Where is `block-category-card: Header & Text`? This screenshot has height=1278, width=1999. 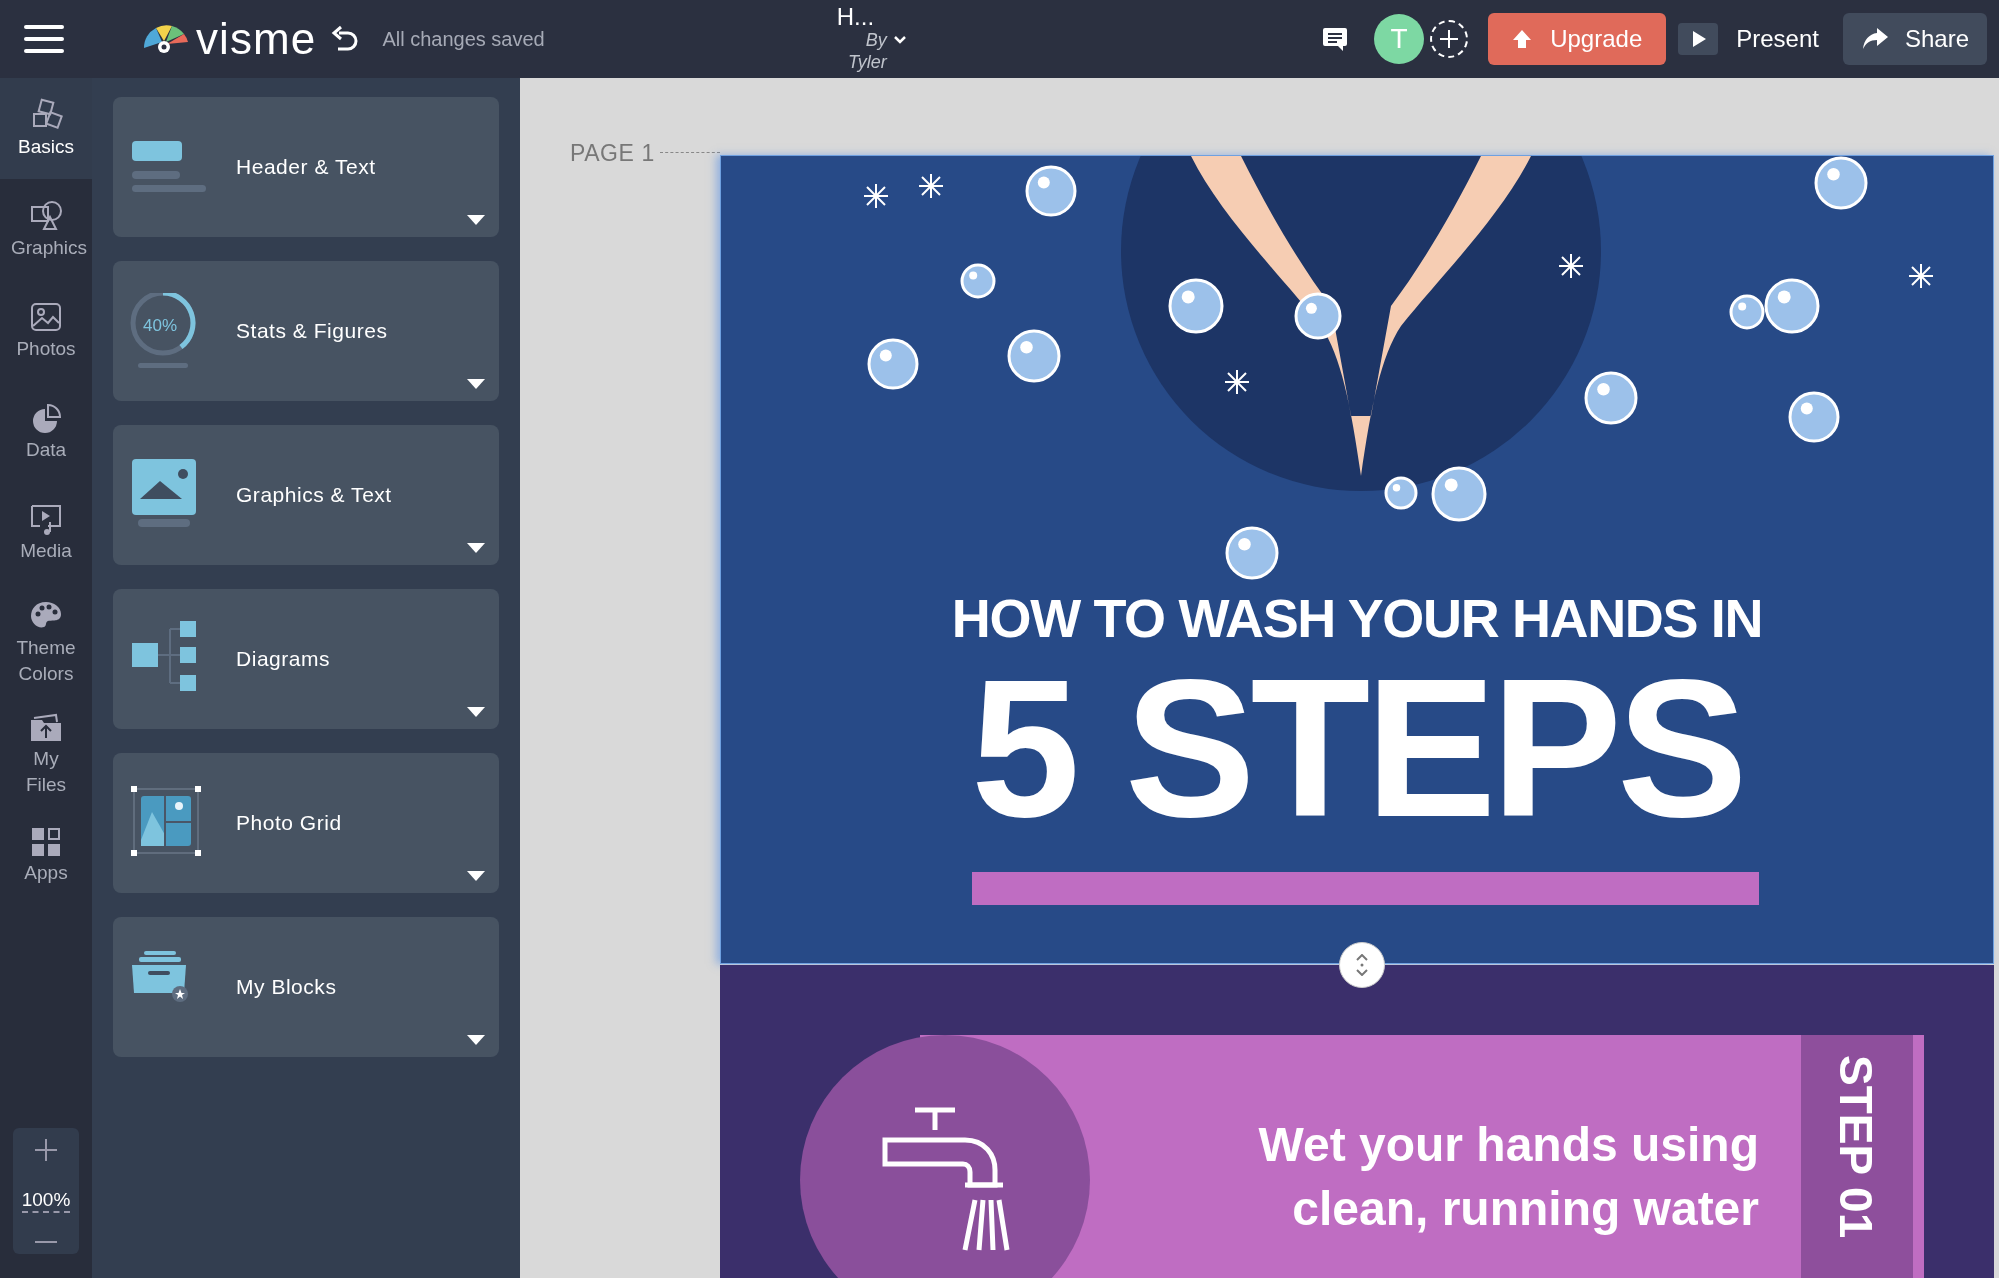 block-category-card: Header & Text is located at coordinates (306, 167).